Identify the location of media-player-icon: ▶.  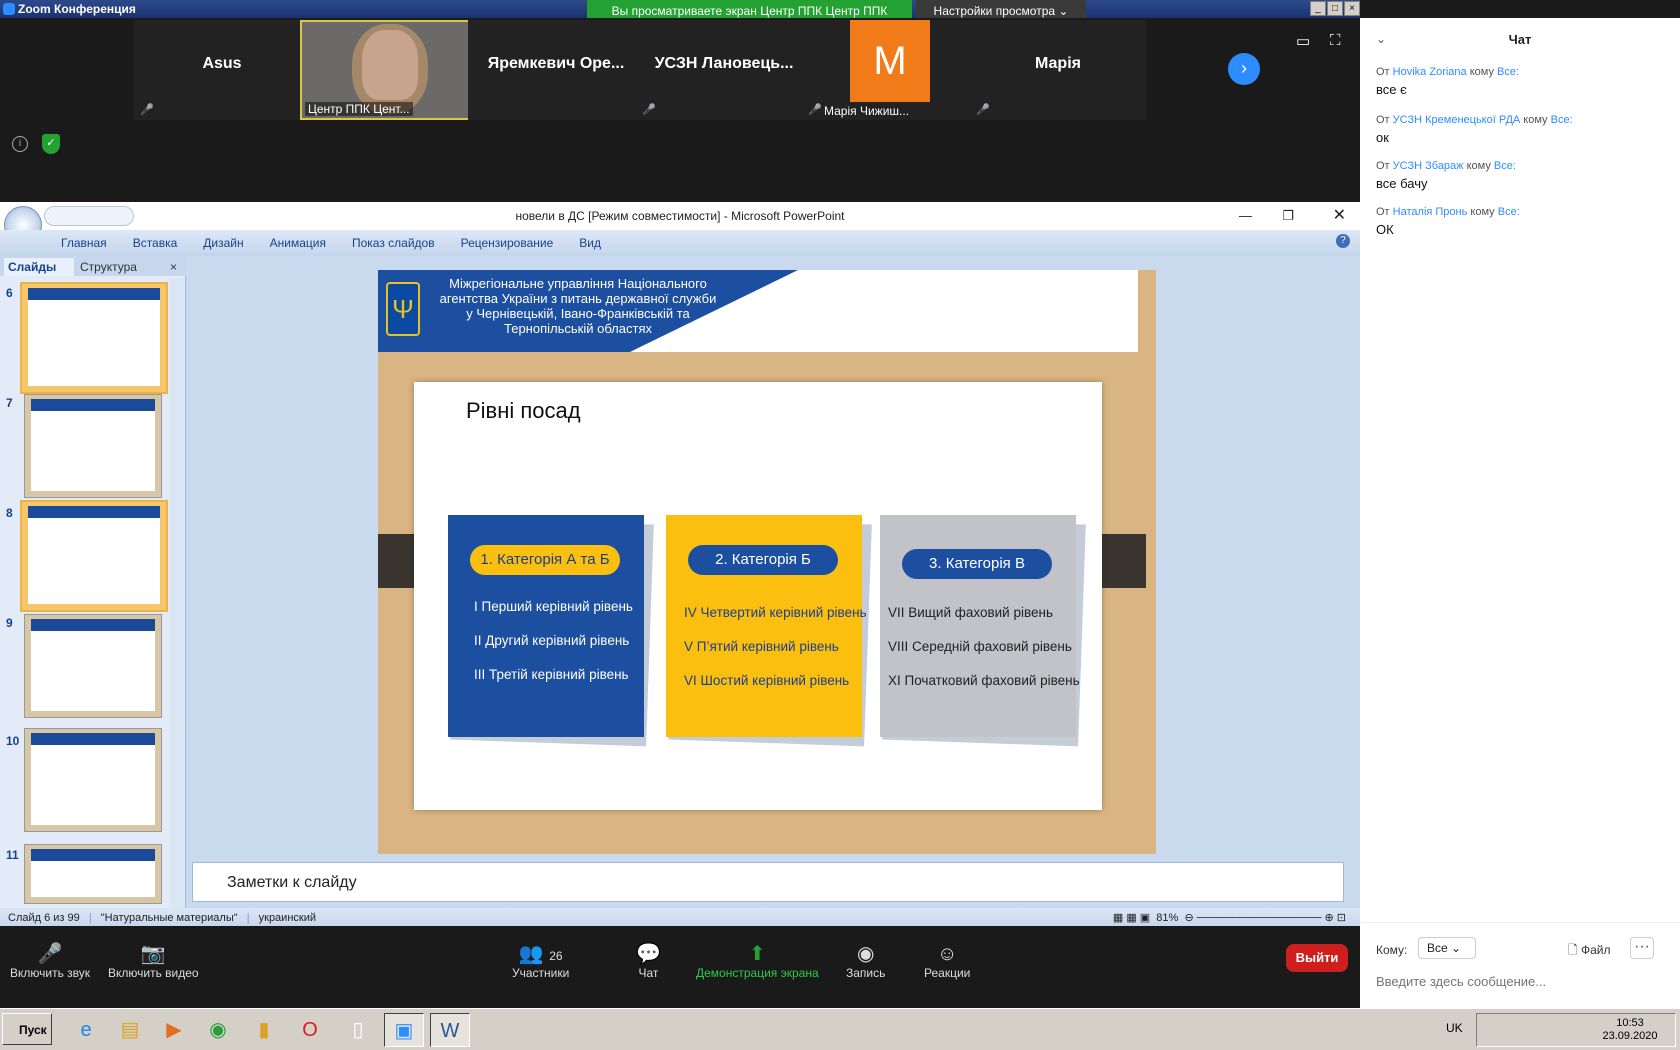
(174, 1030).